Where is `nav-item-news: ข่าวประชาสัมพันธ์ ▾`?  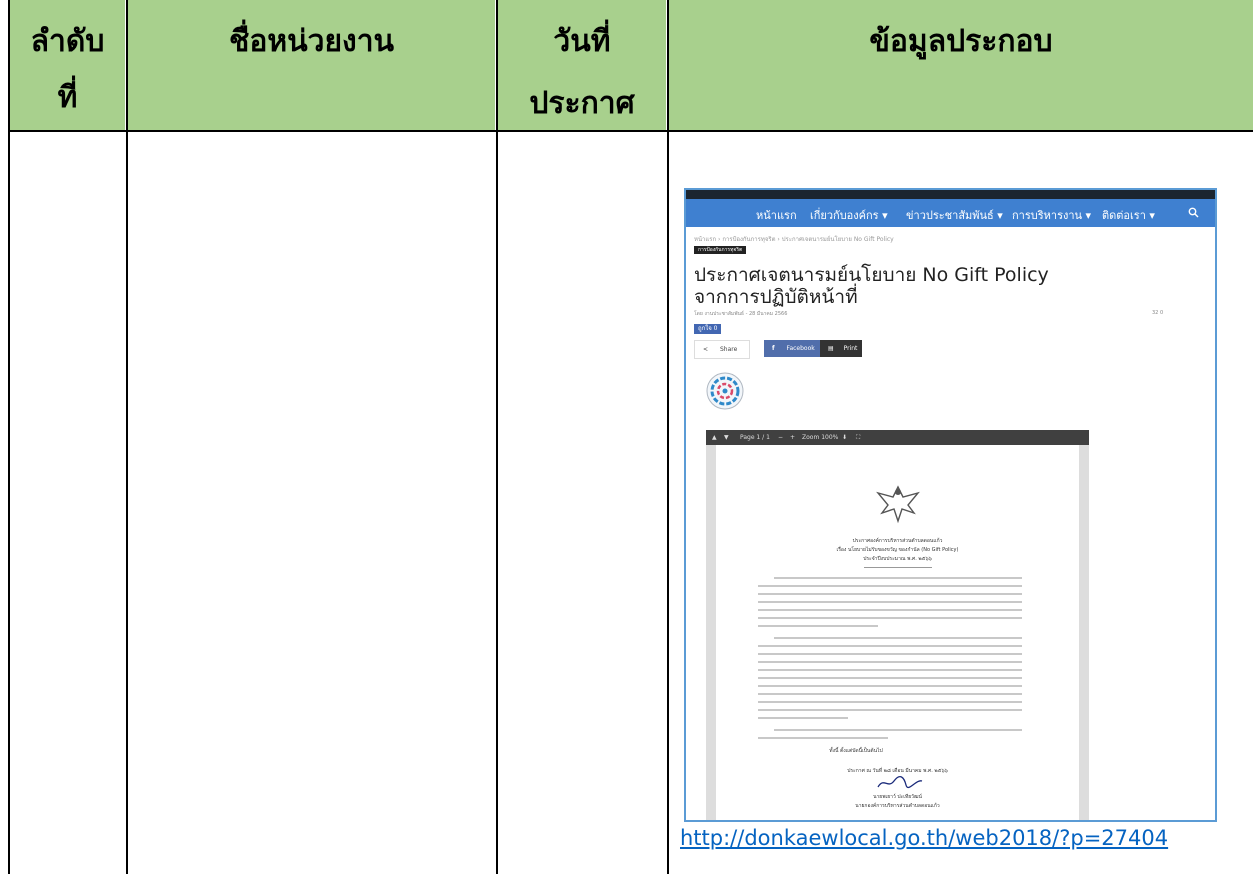
nav-item-news: ข่าวประชาสัมพันธ์ ▾ is located at coordinates (954, 215).